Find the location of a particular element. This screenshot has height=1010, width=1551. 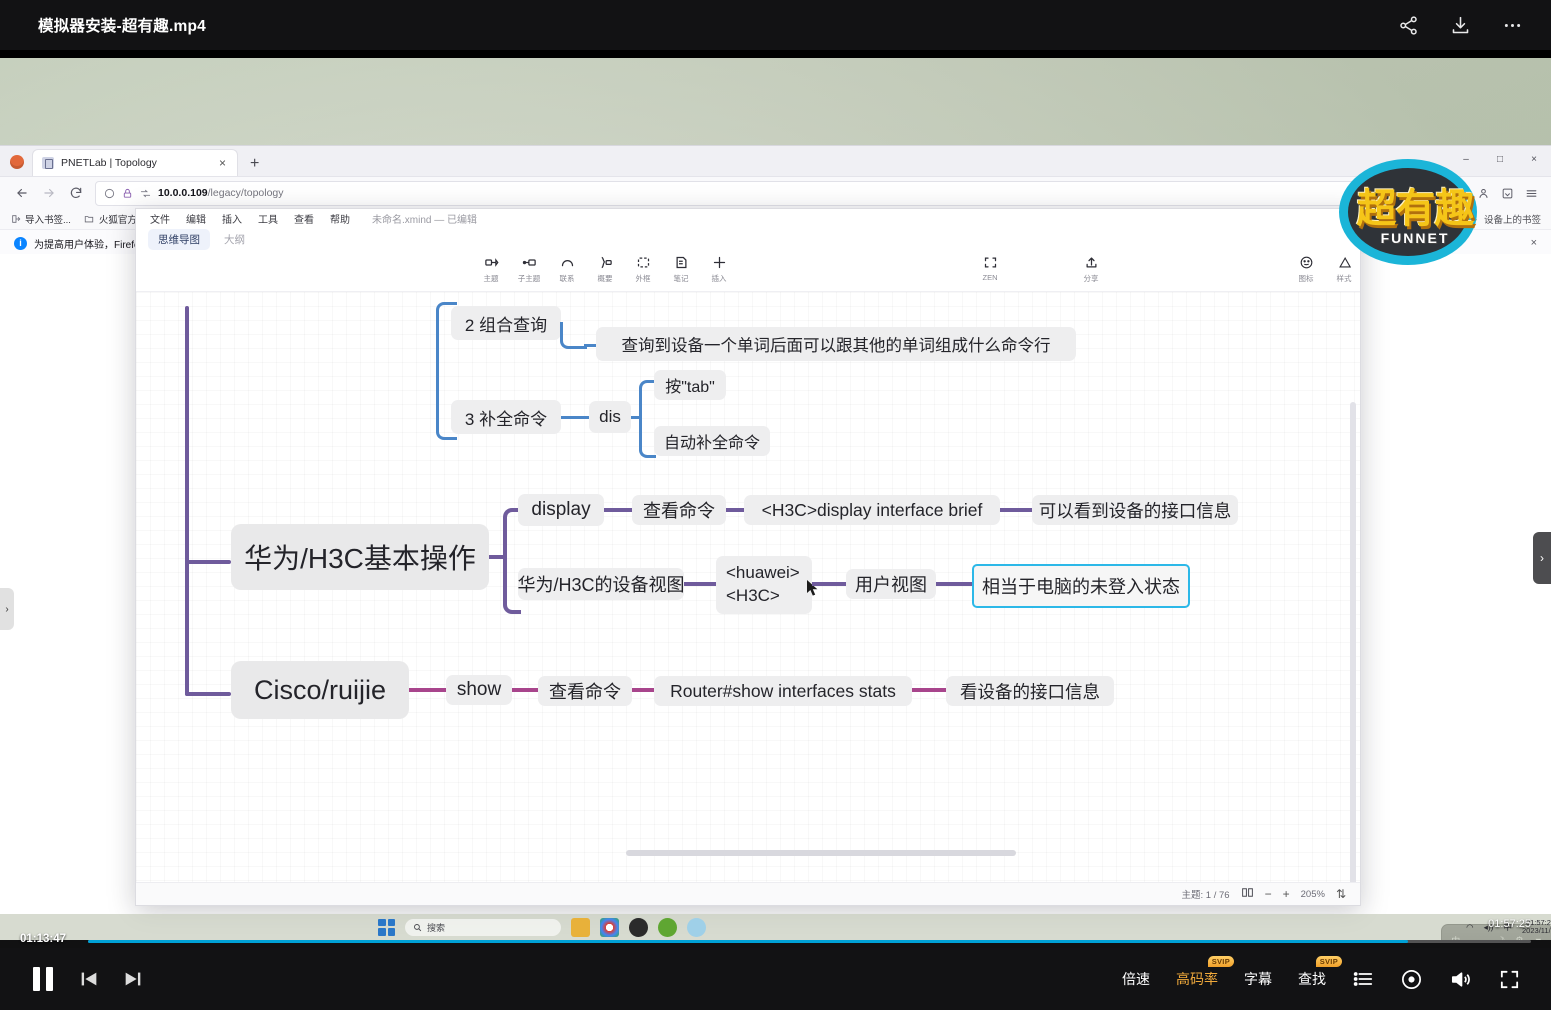

tab-mindmap: 思维导图 is located at coordinates (179, 239).